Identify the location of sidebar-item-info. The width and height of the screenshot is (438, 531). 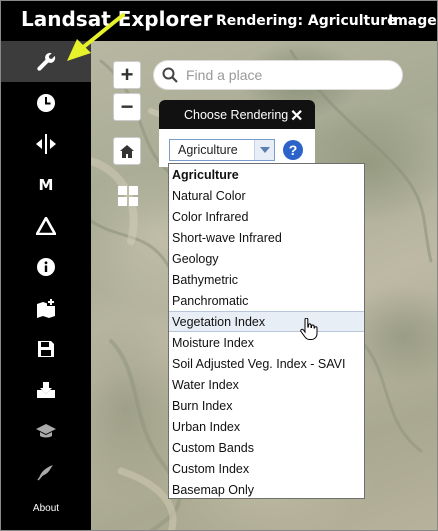
(46, 266).